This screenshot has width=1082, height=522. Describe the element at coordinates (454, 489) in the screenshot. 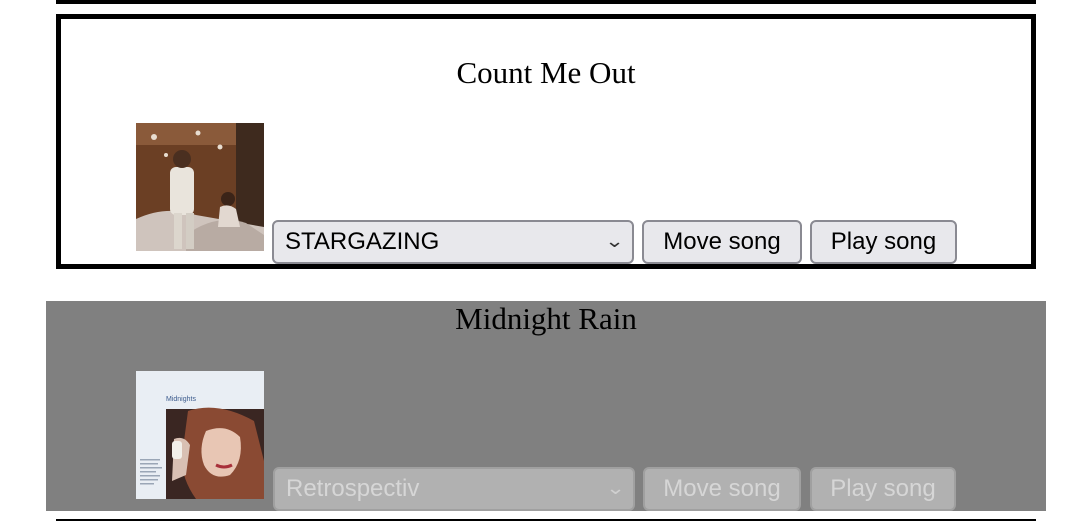

I see `song-select: Retrospectiv ⌄` at that location.